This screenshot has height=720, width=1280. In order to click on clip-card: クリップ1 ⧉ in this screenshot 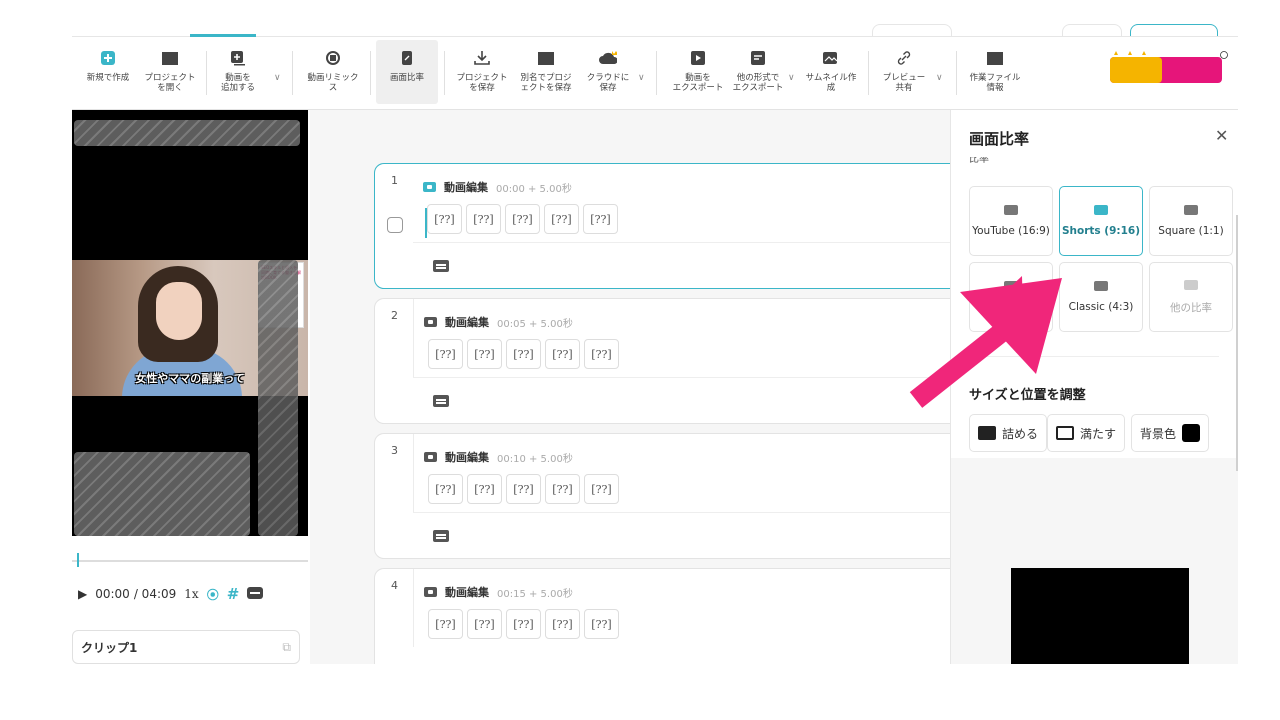, I will do `click(186, 647)`.